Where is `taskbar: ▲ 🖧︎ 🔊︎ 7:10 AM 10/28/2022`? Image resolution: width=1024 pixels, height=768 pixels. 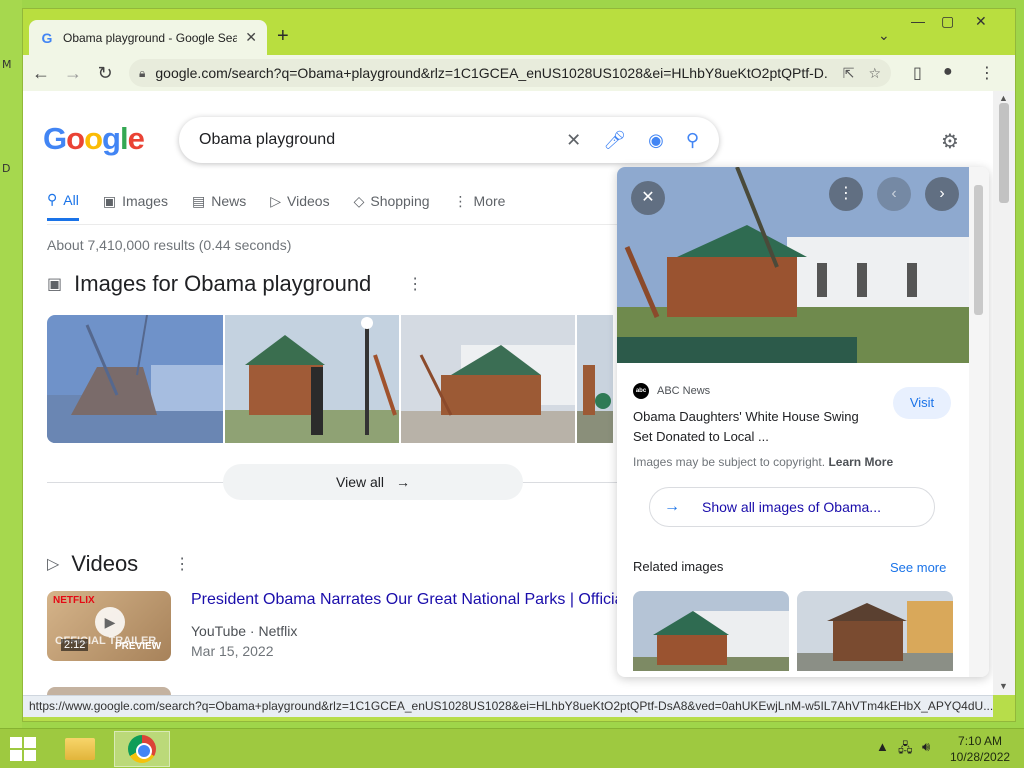
taskbar: ▲ 🖧︎ 🔊︎ 7:10 AM 10/28/2022 is located at coordinates (512, 748).